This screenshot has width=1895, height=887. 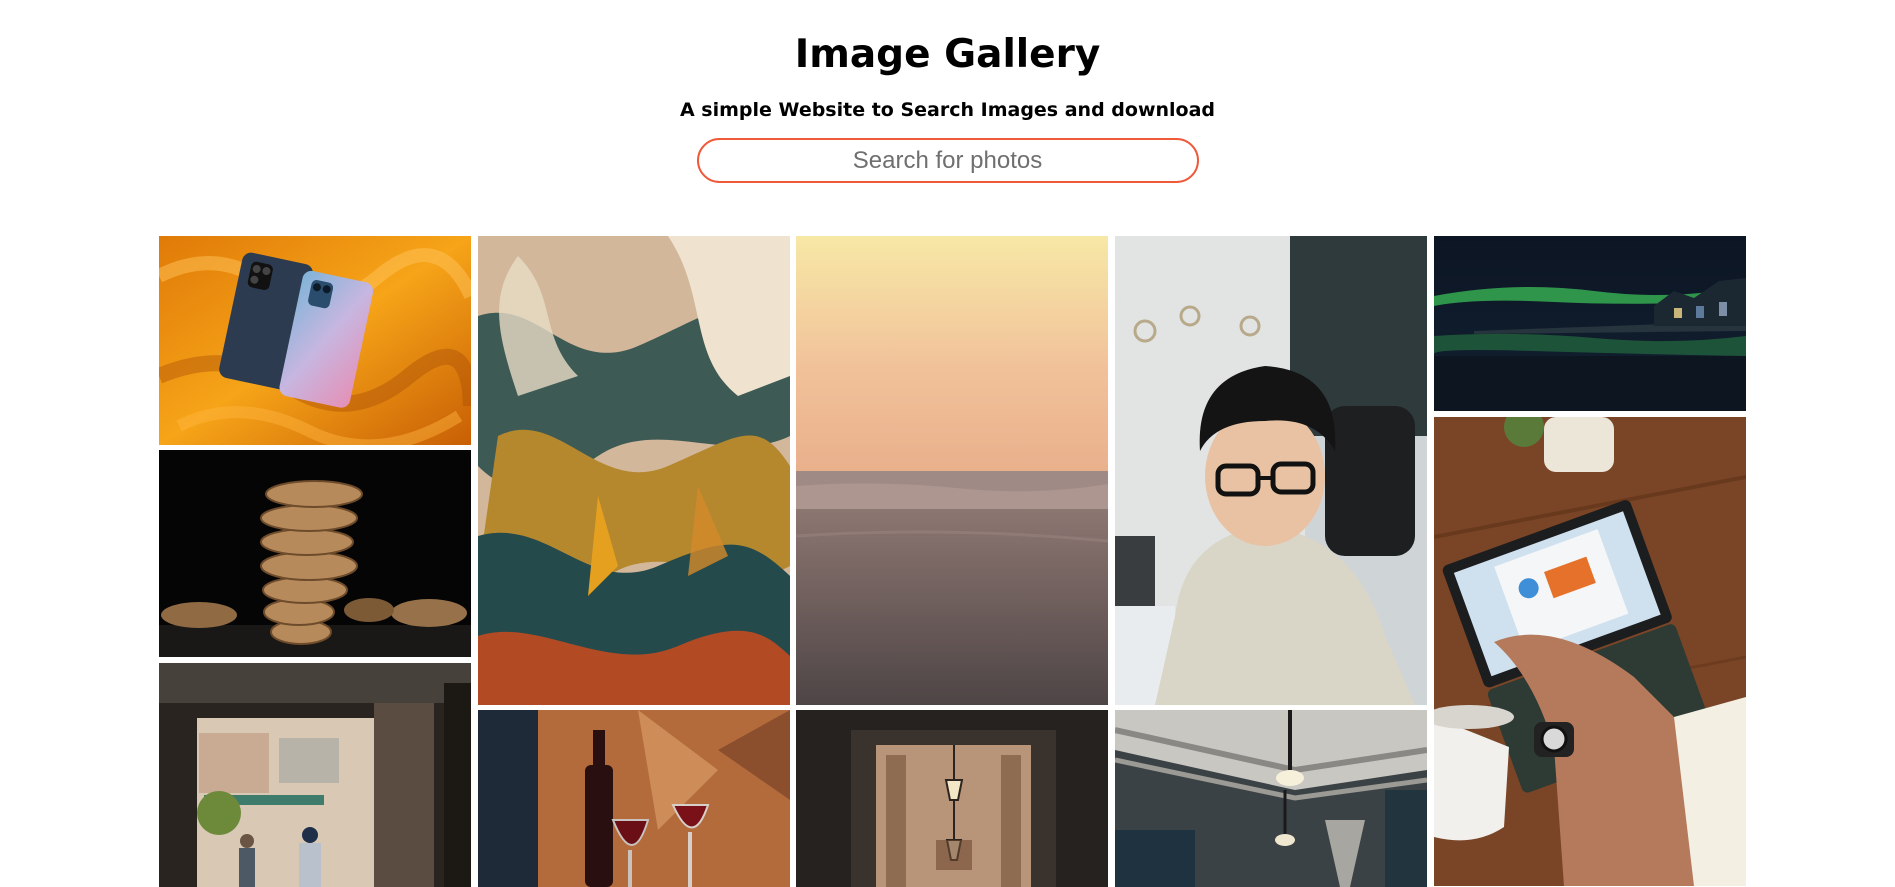 What do you see at coordinates (947, 54) in the screenshot?
I see `page-title: Image Gallery` at bounding box center [947, 54].